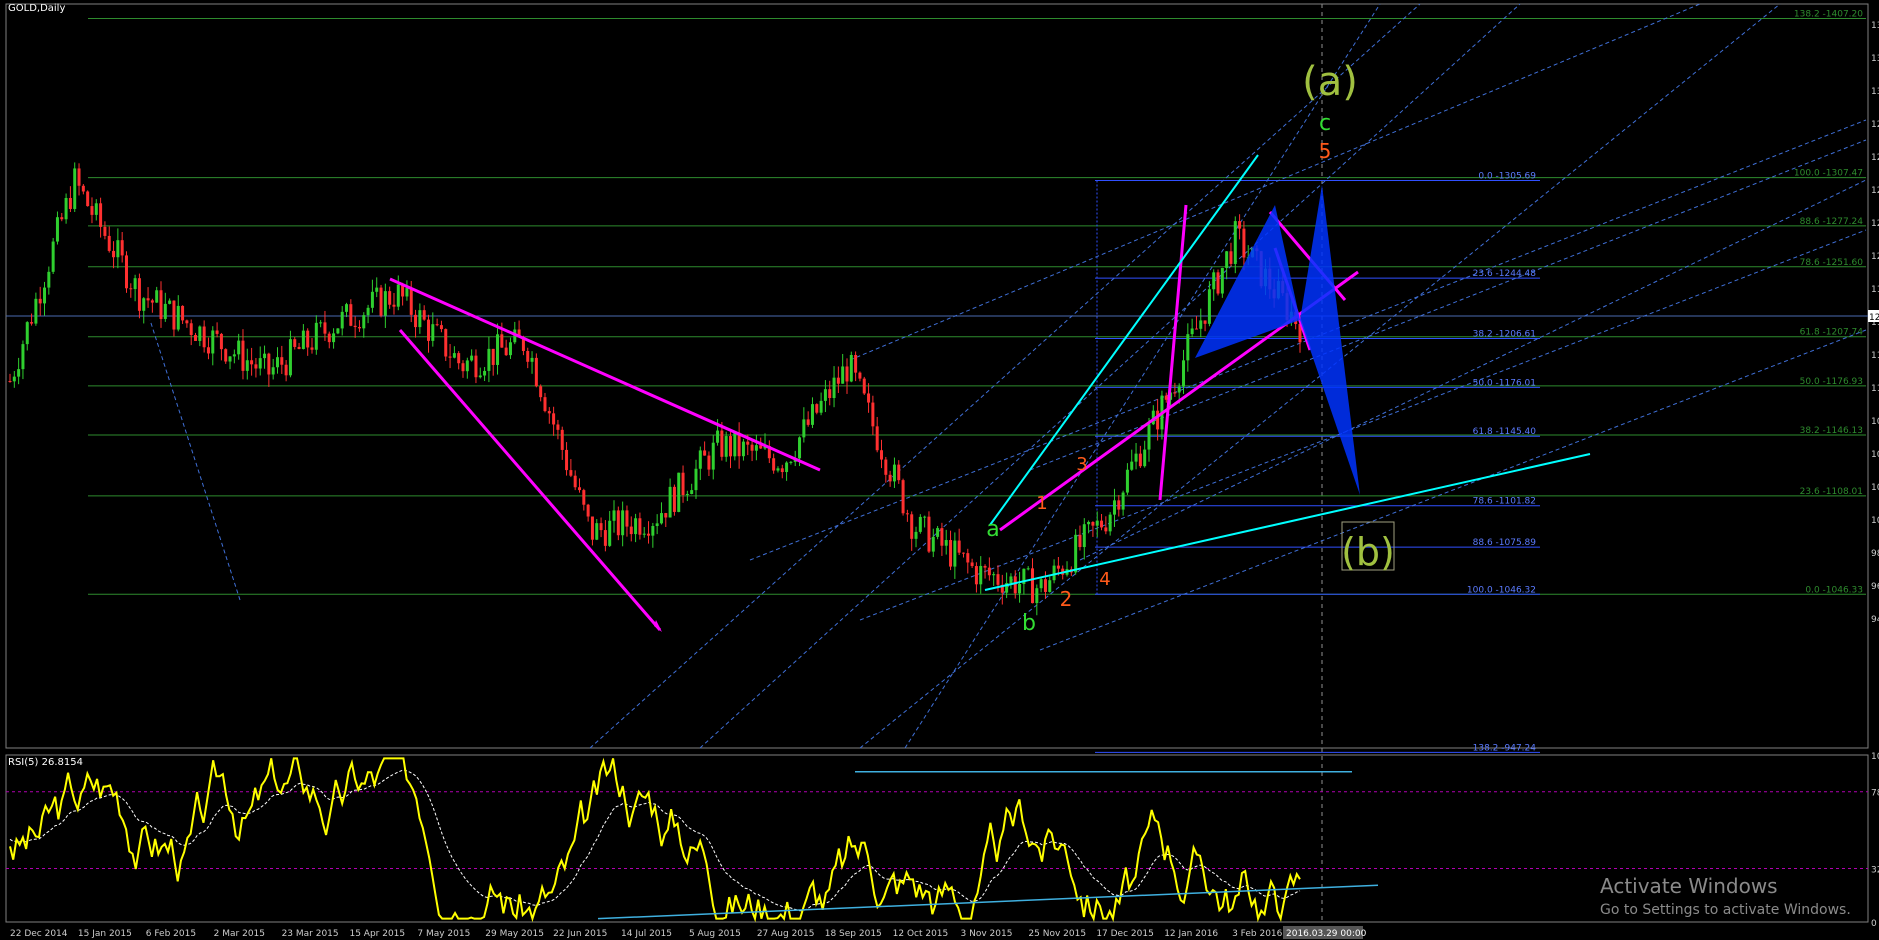 The height and width of the screenshot is (940, 1879). Describe the element at coordinates (310, 934) in the screenshot. I see `x-tick-label: 23 Mar 2015` at that location.